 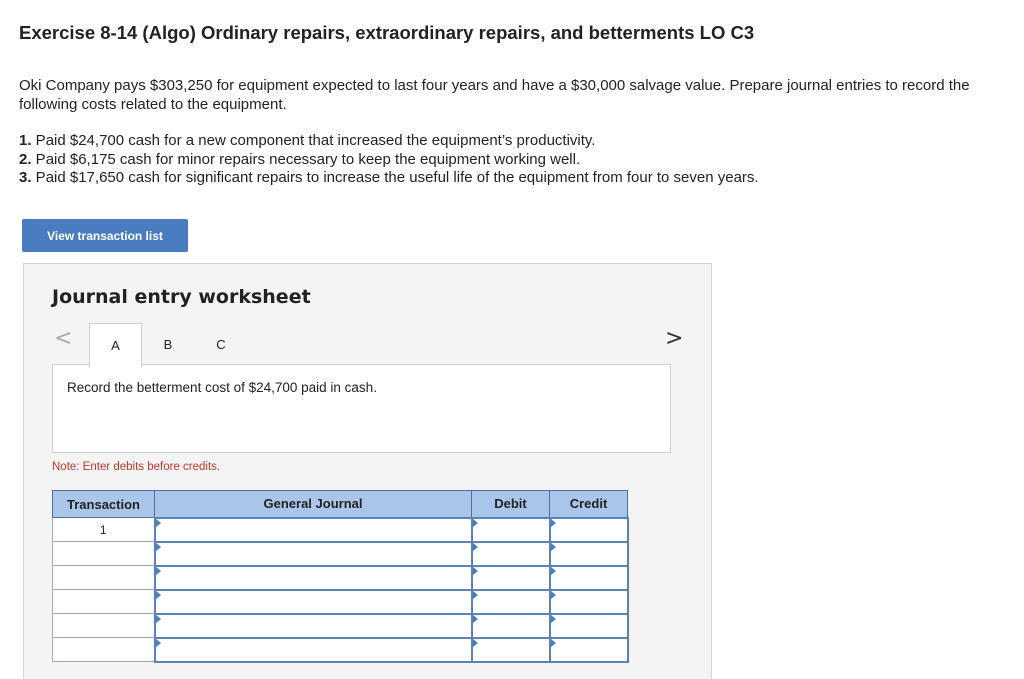 What do you see at coordinates (510, 504) in the screenshot?
I see `header-debit: Debit` at bounding box center [510, 504].